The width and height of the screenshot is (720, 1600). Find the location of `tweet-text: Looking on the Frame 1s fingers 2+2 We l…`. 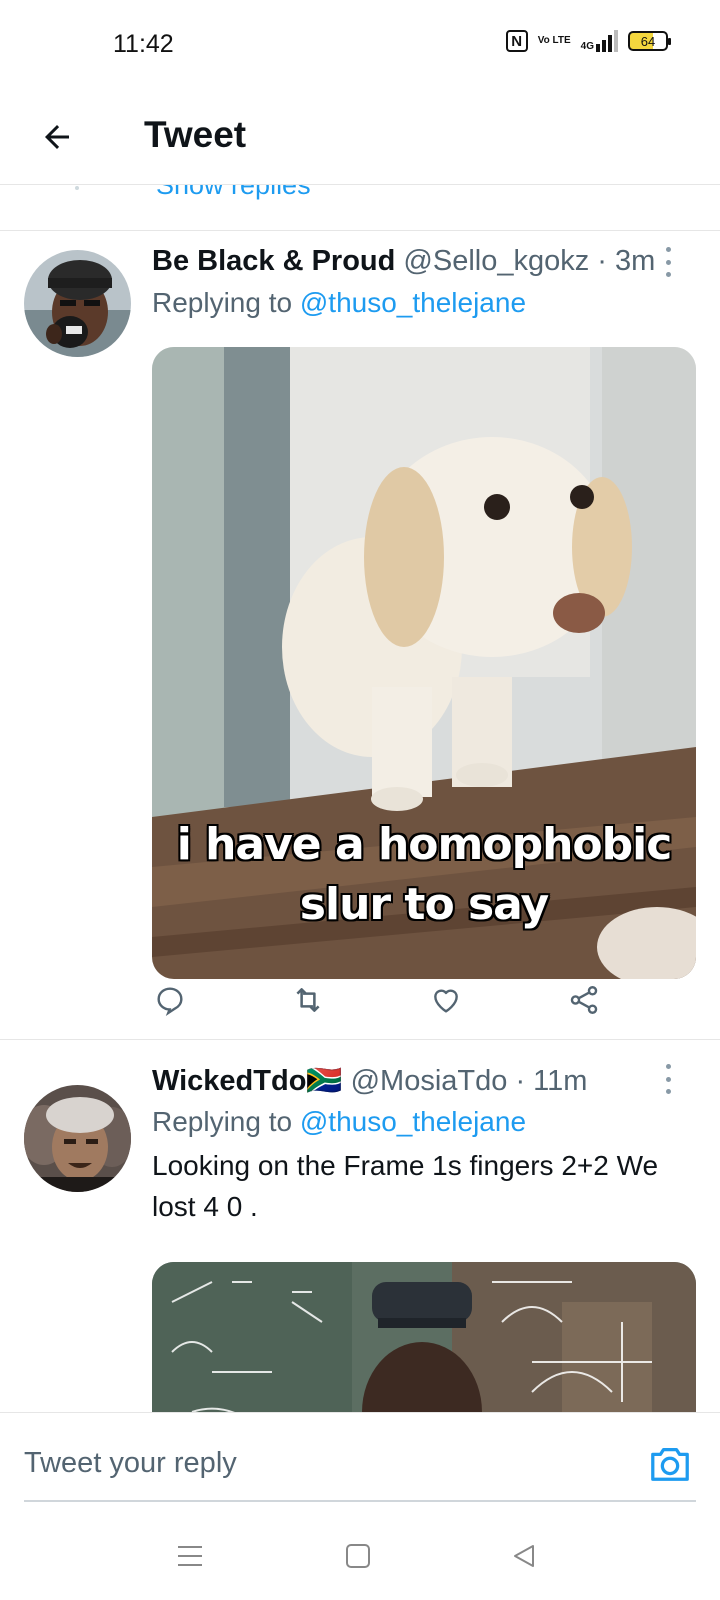

tweet-text: Looking on the Frame 1s fingers 2+2 We l… is located at coordinates (405, 1186).